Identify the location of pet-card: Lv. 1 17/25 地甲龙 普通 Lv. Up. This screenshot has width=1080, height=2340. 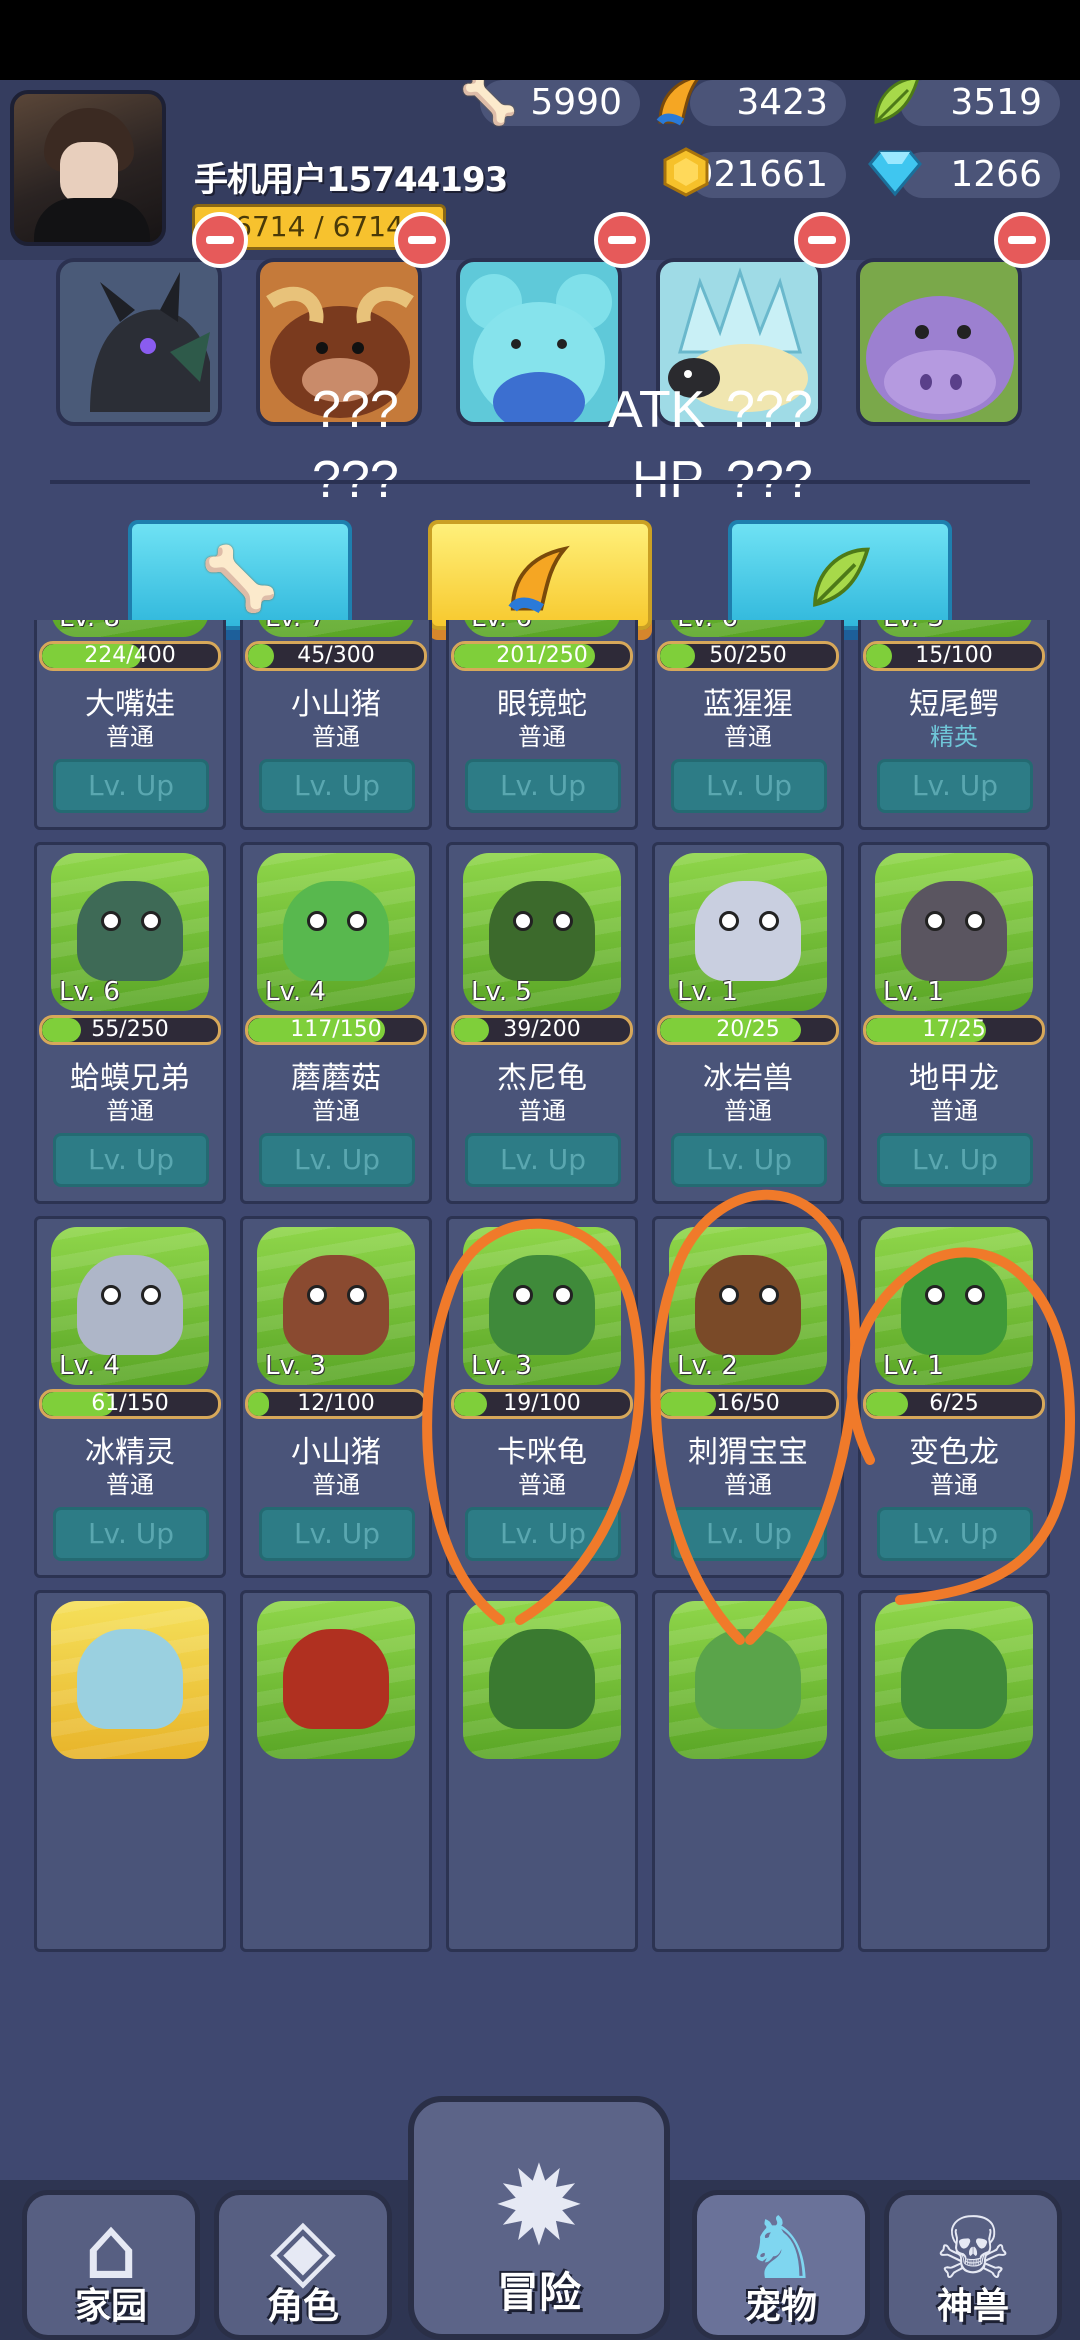
(954, 1023).